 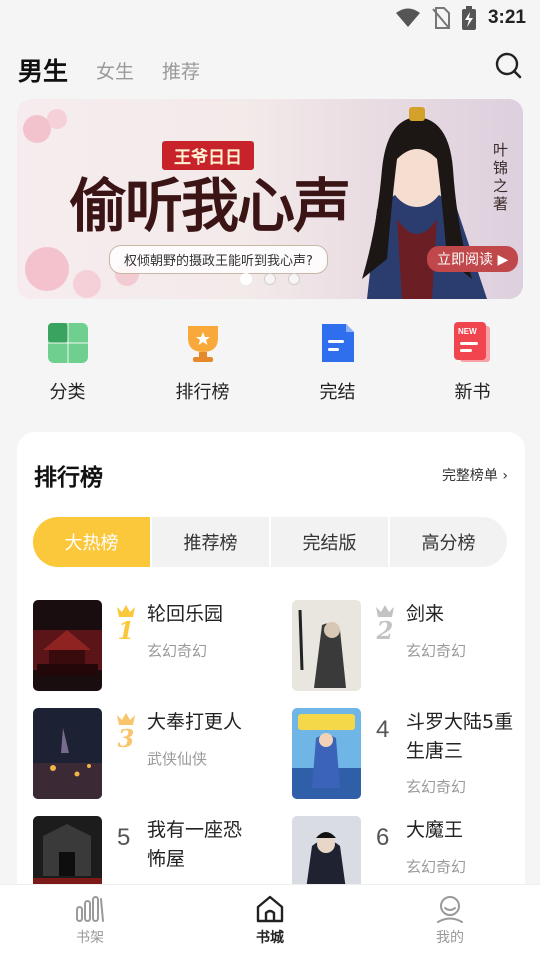 What do you see at coordinates (195, 722) in the screenshot?
I see `book-title: 大奉打更人` at bounding box center [195, 722].